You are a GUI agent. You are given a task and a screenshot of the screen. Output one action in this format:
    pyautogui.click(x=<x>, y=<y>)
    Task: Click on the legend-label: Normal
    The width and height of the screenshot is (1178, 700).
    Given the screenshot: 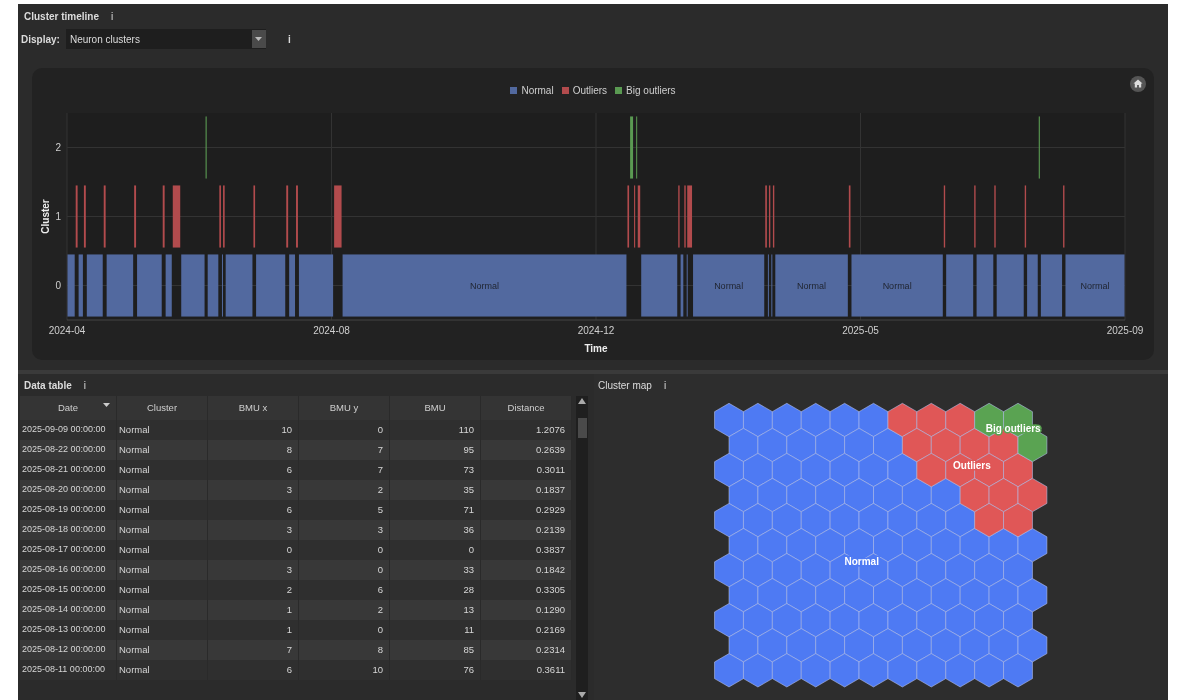 What is the action you would take?
    pyautogui.click(x=537, y=90)
    